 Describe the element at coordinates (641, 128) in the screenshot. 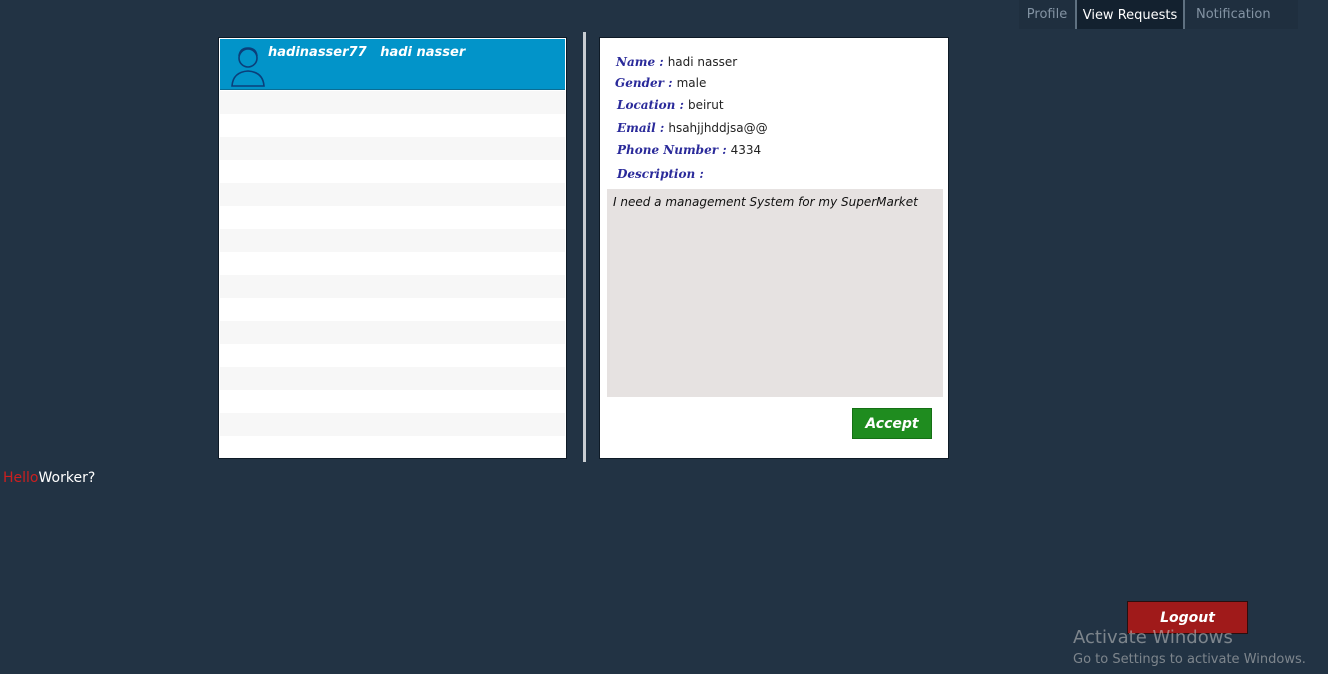

I see `field-email-label: Email :` at that location.